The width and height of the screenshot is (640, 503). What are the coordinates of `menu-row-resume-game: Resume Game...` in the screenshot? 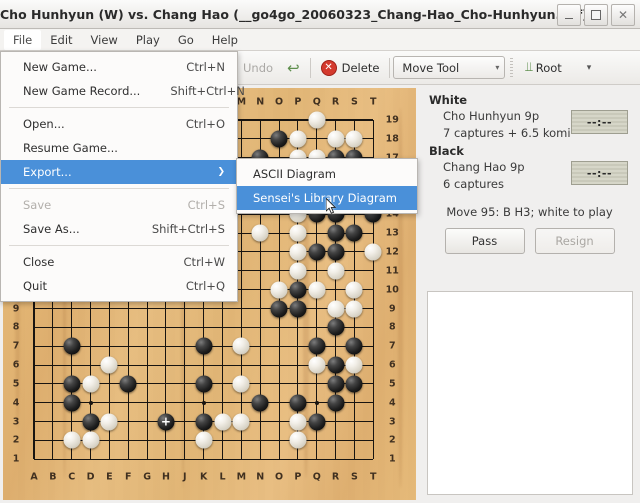 It's located at (119, 148).